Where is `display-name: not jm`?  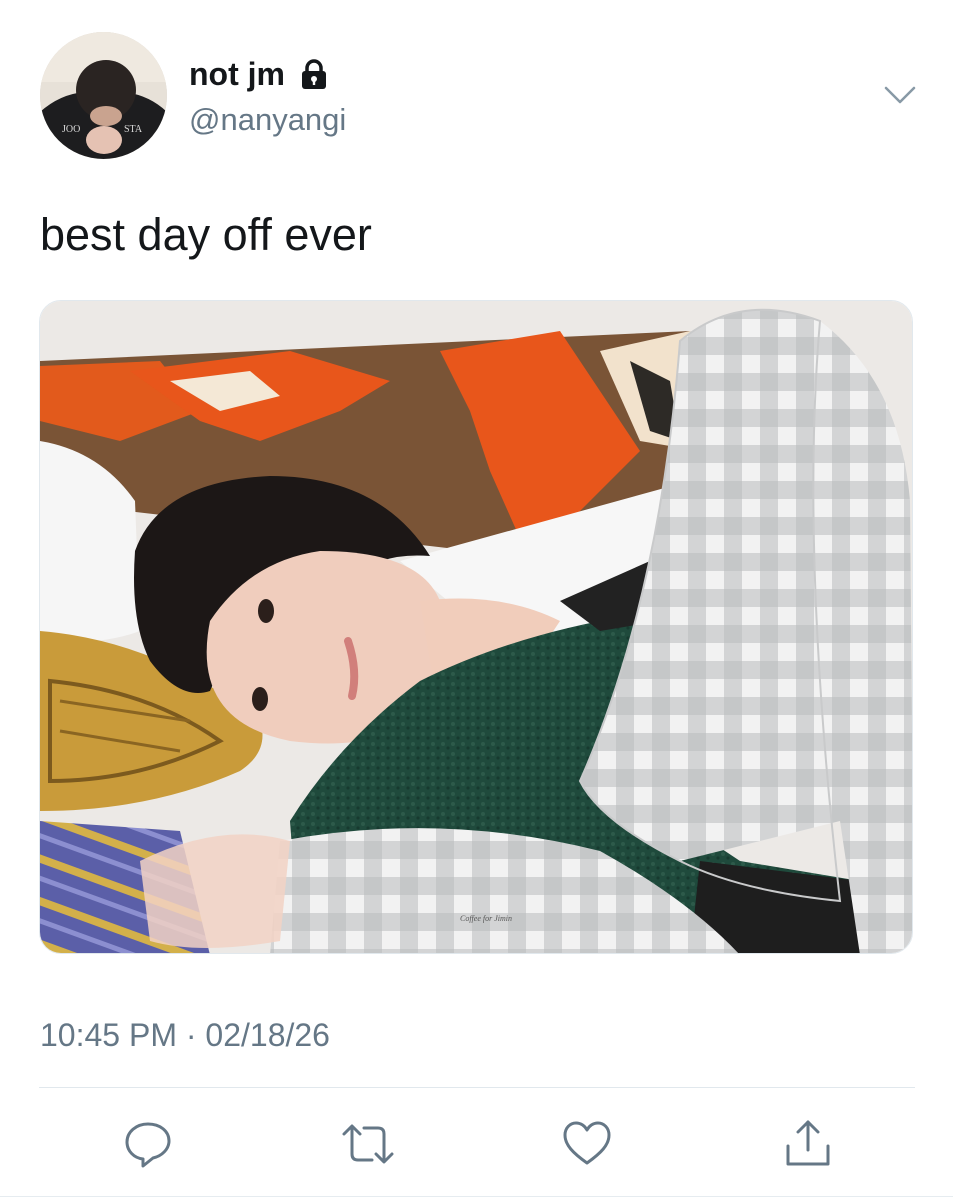
display-name: not jm is located at coordinates (237, 74).